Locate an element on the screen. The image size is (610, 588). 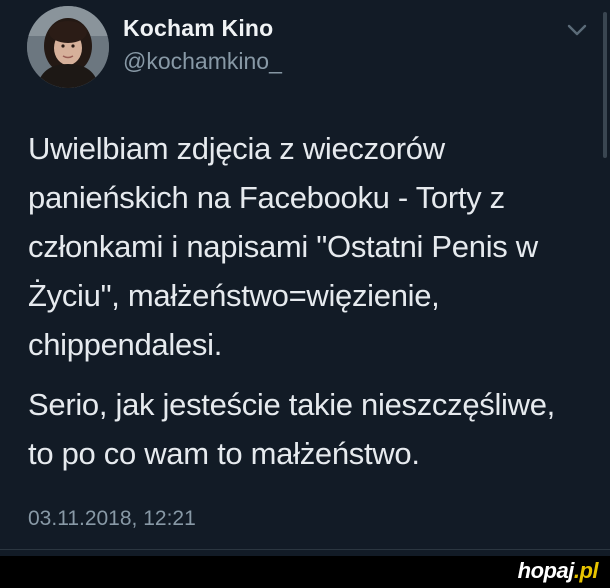
chevron-down-icon is located at coordinates (577, 30).